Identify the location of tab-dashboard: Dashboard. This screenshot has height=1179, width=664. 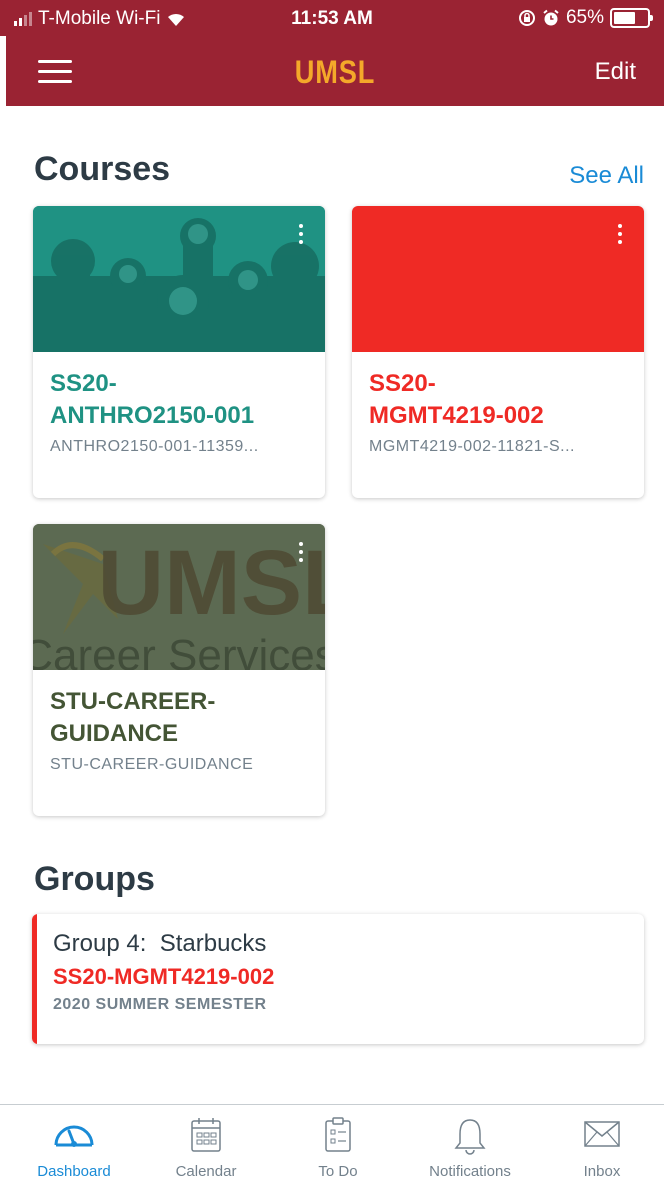
(74, 1142).